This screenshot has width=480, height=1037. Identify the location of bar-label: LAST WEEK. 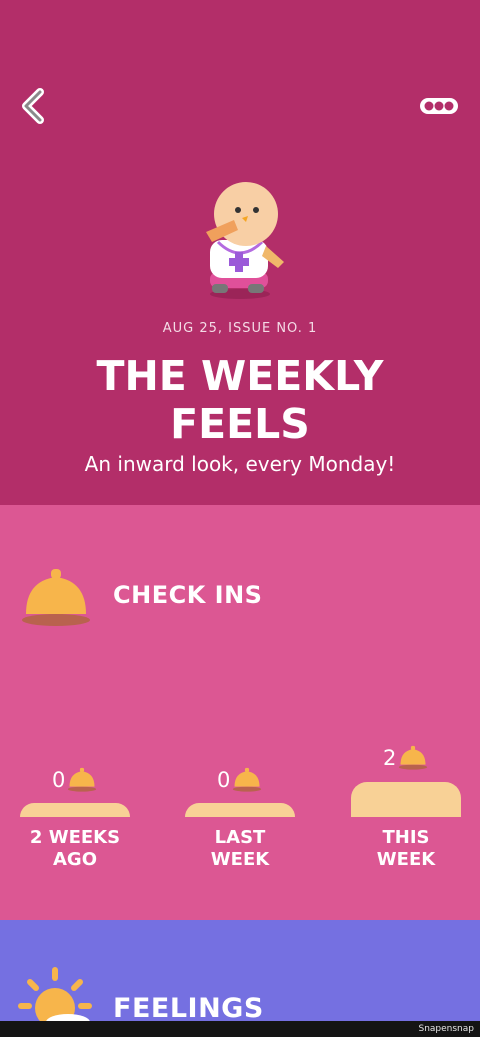
(240, 849).